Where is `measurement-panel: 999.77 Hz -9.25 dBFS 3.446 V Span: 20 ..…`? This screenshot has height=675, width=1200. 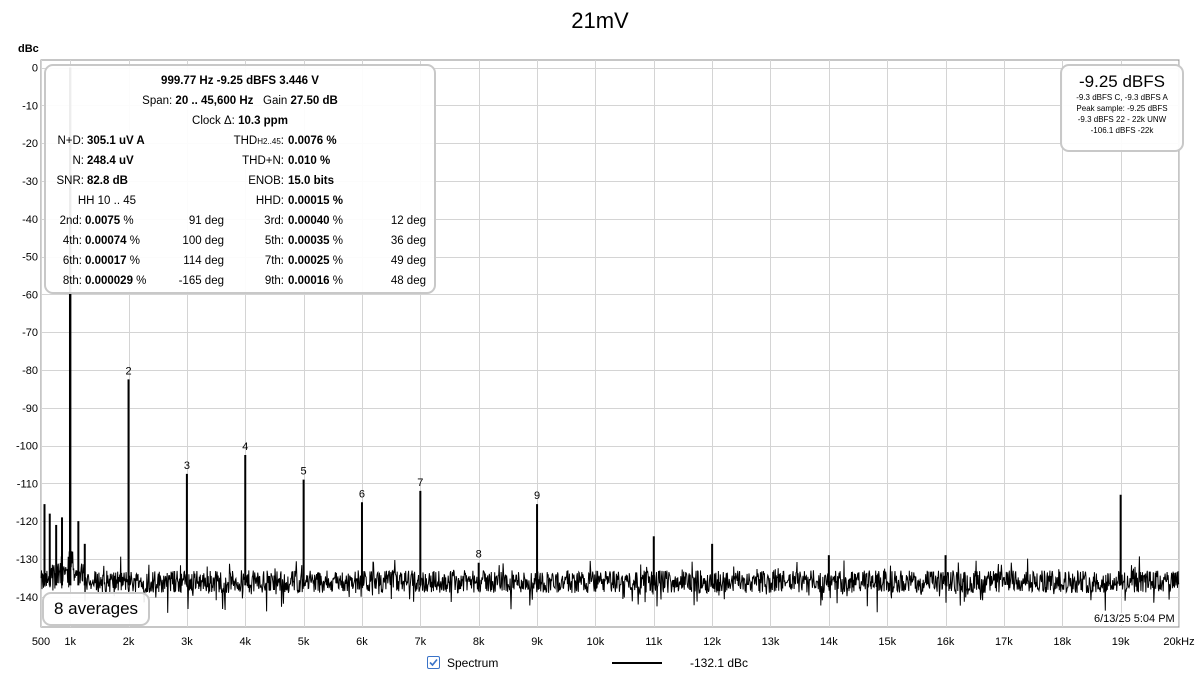
measurement-panel: 999.77 Hz -9.25 dBFS 3.446 V Span: 20 ..… is located at coordinates (240, 179).